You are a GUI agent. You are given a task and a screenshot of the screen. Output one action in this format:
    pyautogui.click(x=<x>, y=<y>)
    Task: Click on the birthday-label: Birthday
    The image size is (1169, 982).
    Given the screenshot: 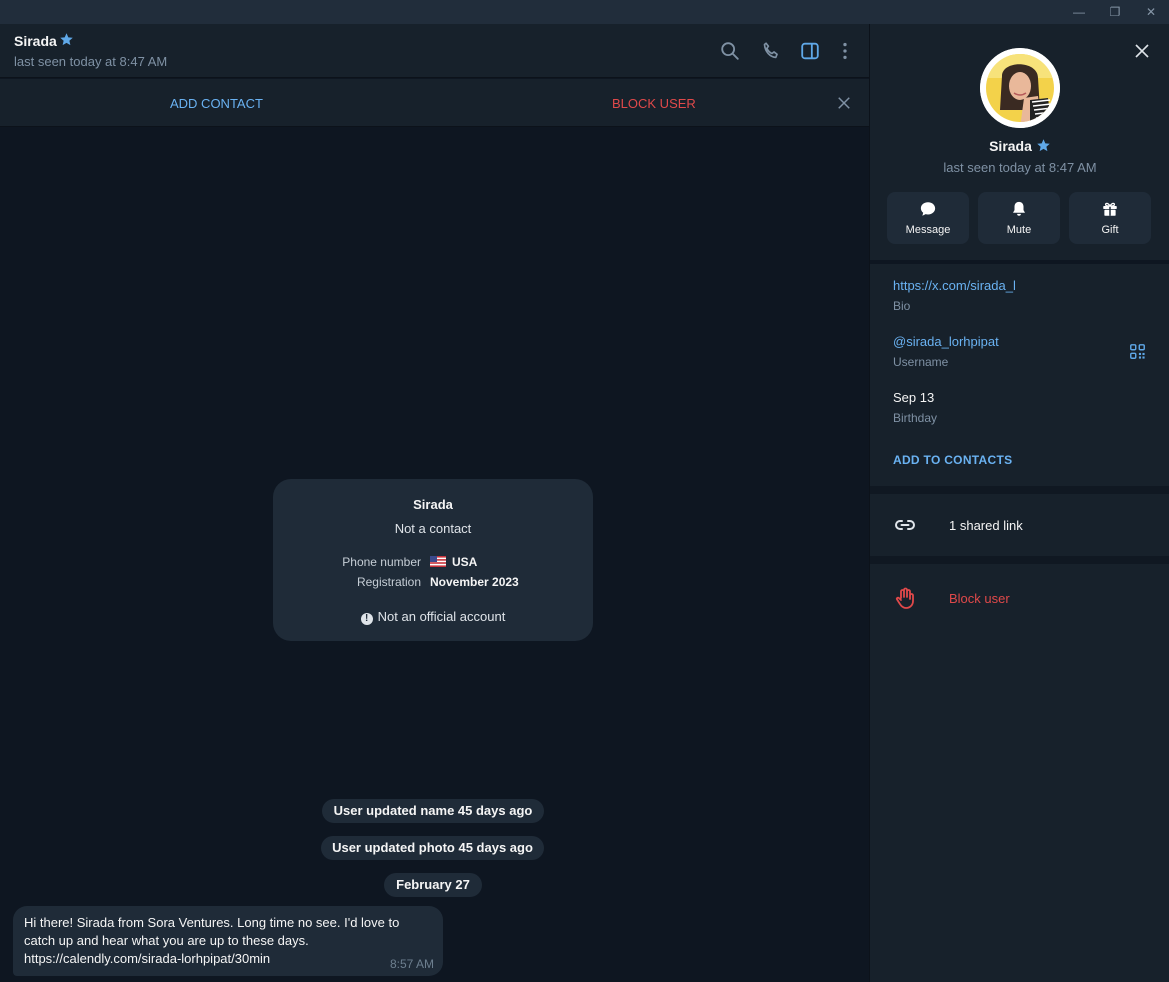 What is the action you would take?
    pyautogui.click(x=915, y=418)
    